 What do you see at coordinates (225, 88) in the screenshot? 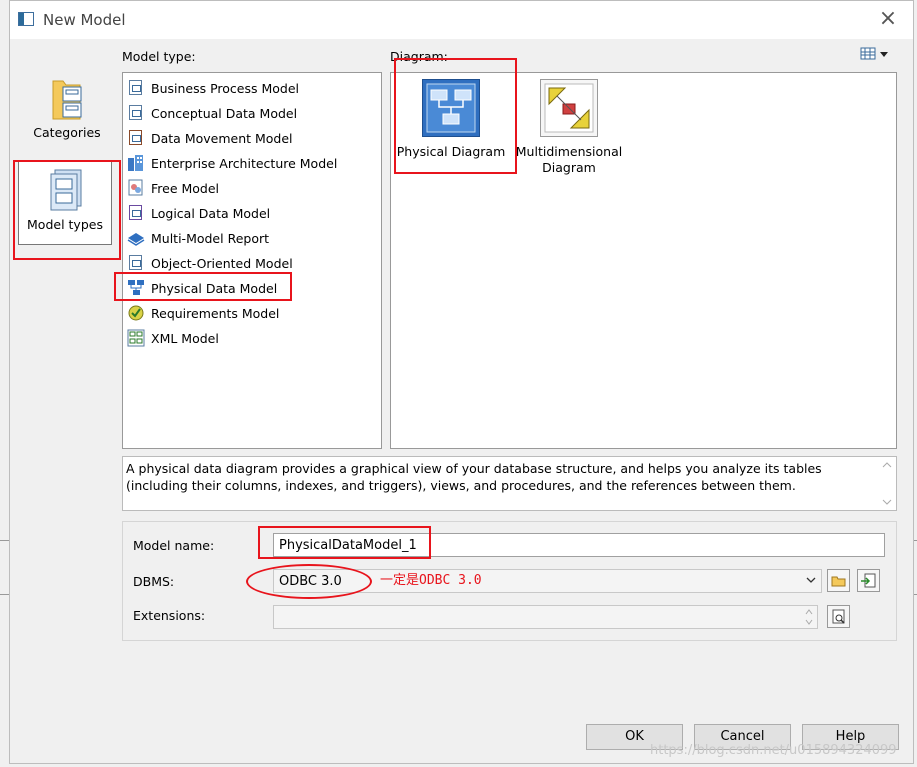
I see `list-item-label: Business Process Model` at bounding box center [225, 88].